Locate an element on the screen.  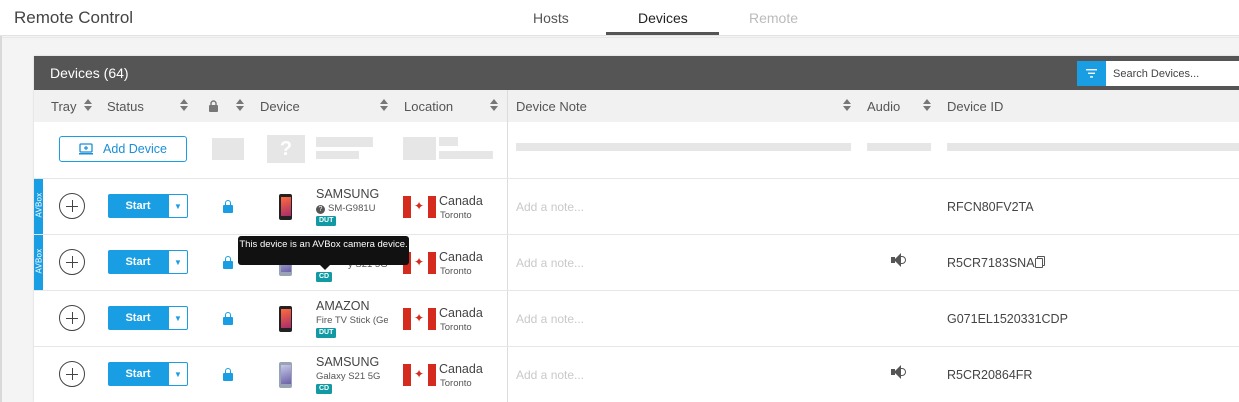
col-header-device: Device is located at coordinates (280, 106).